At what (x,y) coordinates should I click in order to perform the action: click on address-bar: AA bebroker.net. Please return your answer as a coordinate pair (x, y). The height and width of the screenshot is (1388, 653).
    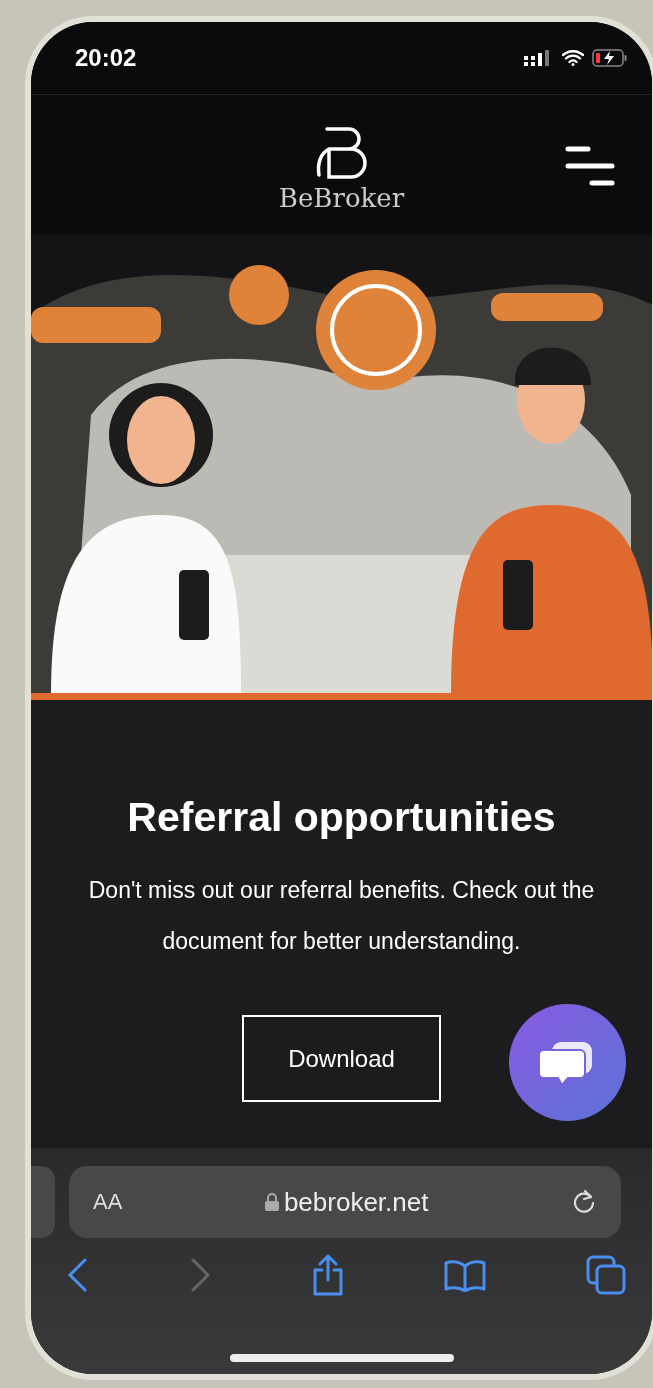
    Looking at the image, I should click on (345, 1202).